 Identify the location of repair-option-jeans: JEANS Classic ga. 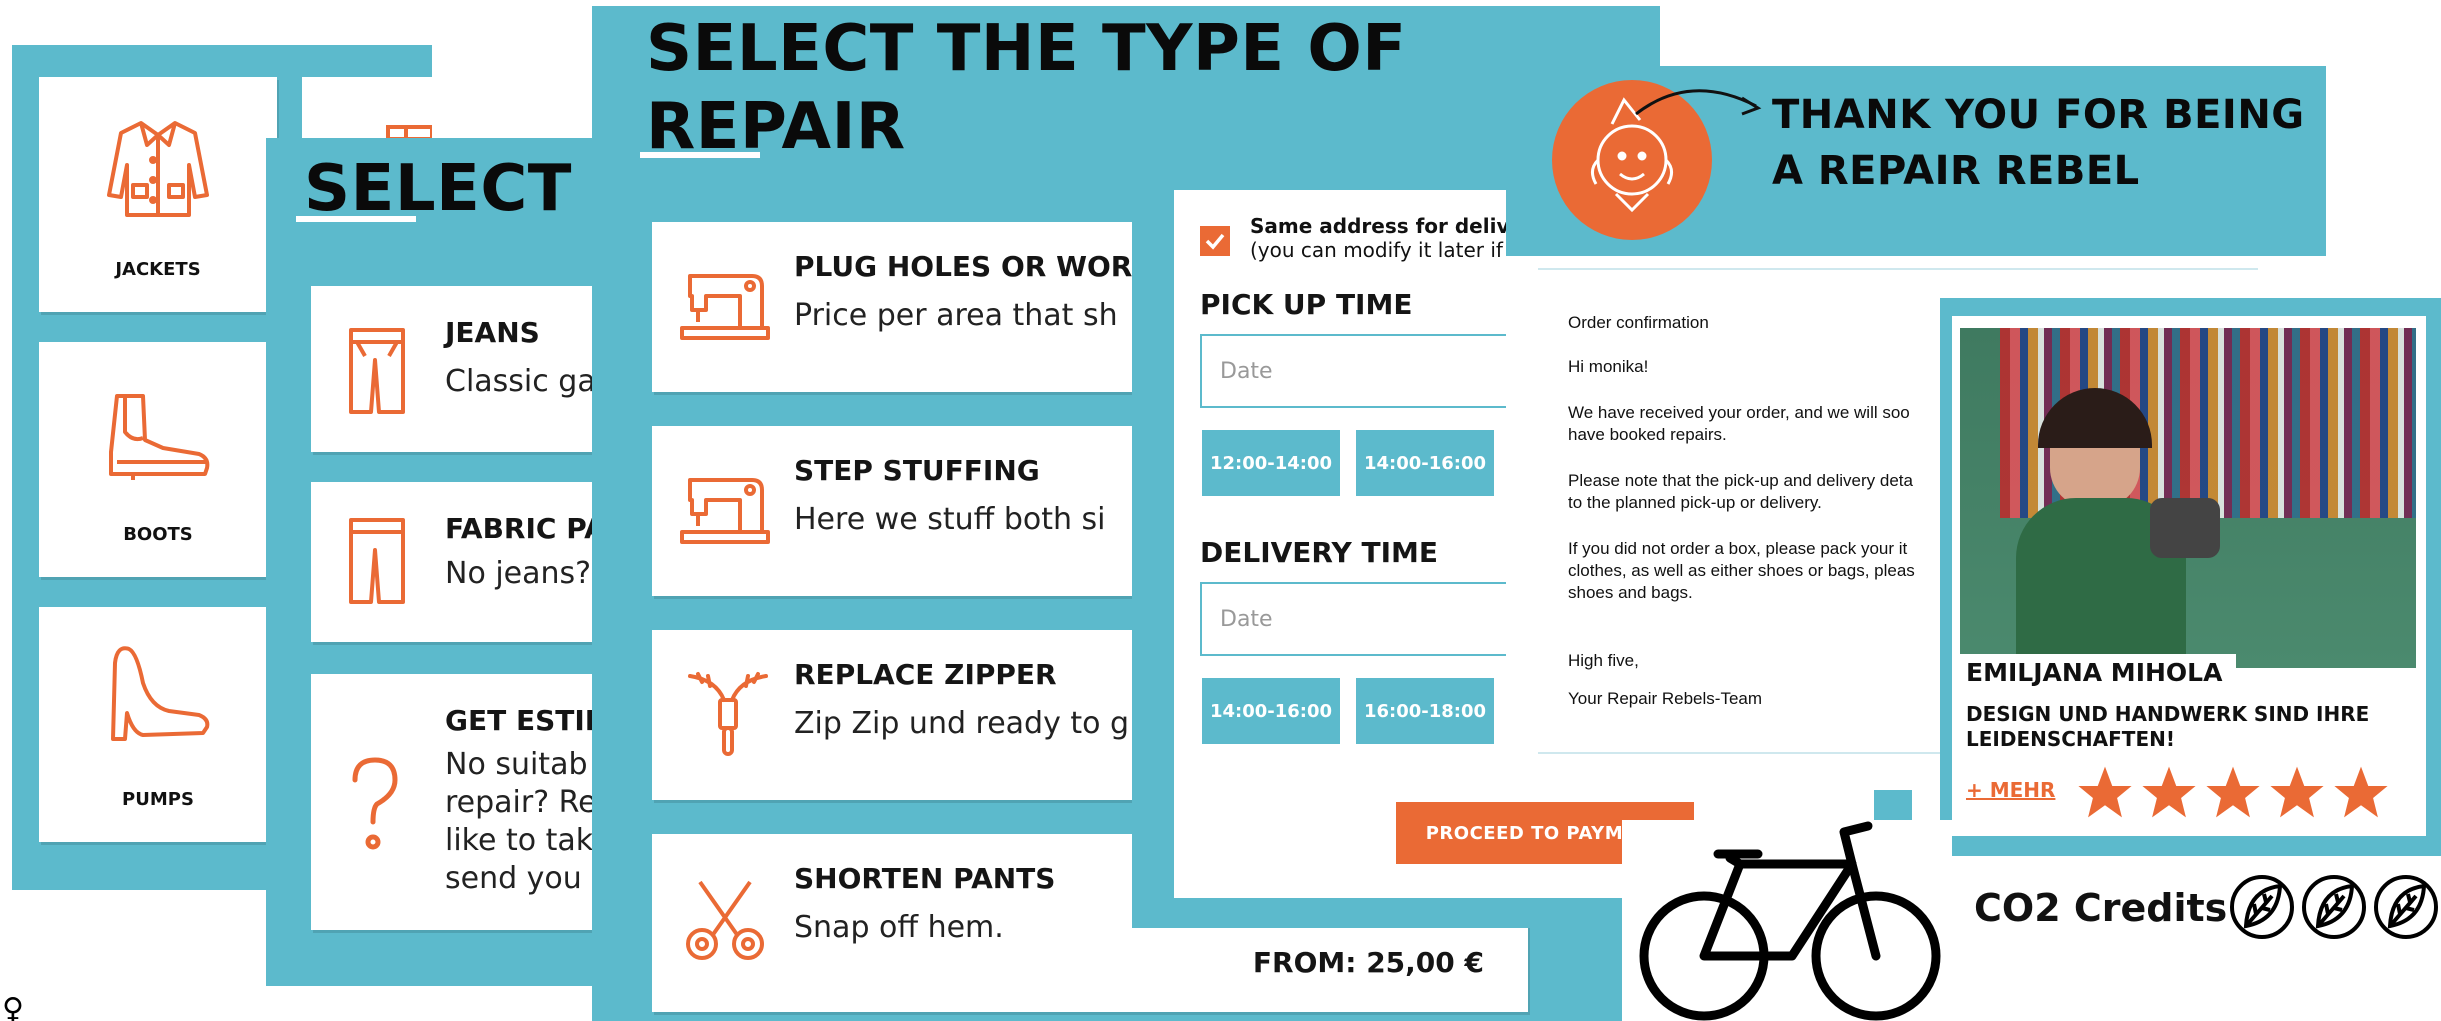
(458, 369).